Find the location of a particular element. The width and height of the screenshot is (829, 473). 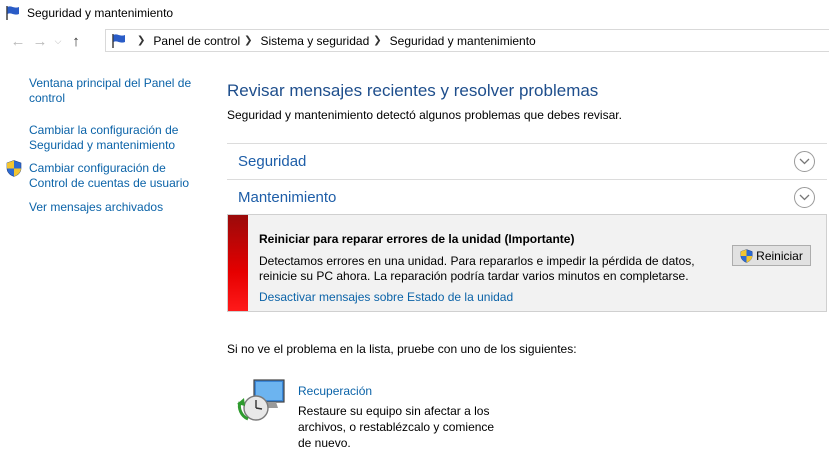

section-title: Mantenimiento is located at coordinates (287, 197).